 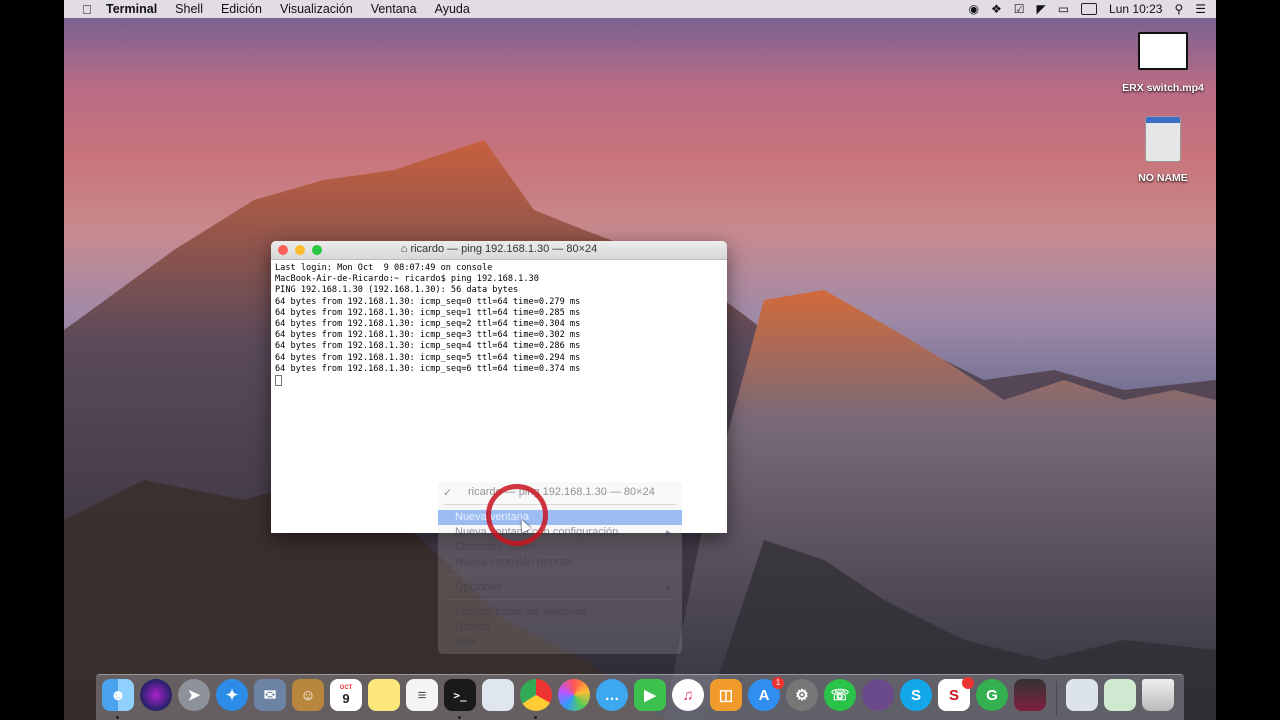 I want to click on click-highlight-ring, so click(x=517, y=515).